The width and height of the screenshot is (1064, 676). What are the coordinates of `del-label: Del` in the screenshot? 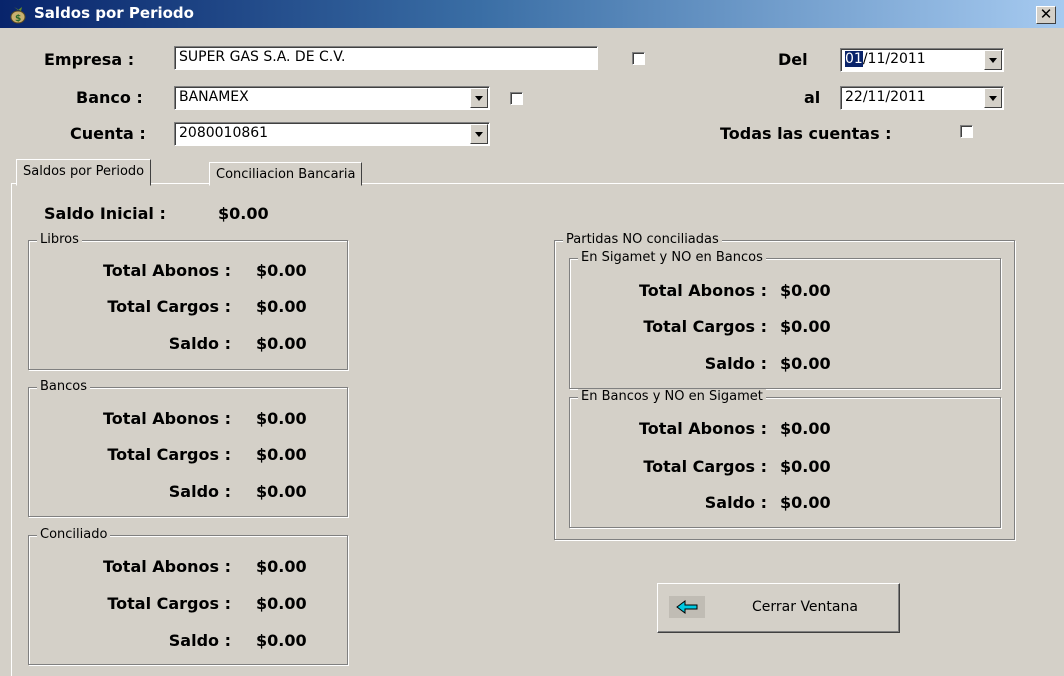 It's located at (793, 59).